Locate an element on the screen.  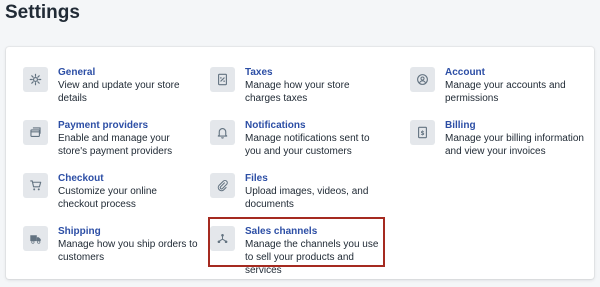
settings-item-title: Files is located at coordinates (315, 178).